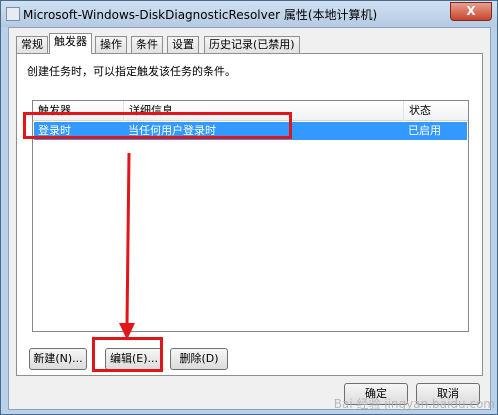  What do you see at coordinates (13, 14) in the screenshot?
I see `task-icon` at bounding box center [13, 14].